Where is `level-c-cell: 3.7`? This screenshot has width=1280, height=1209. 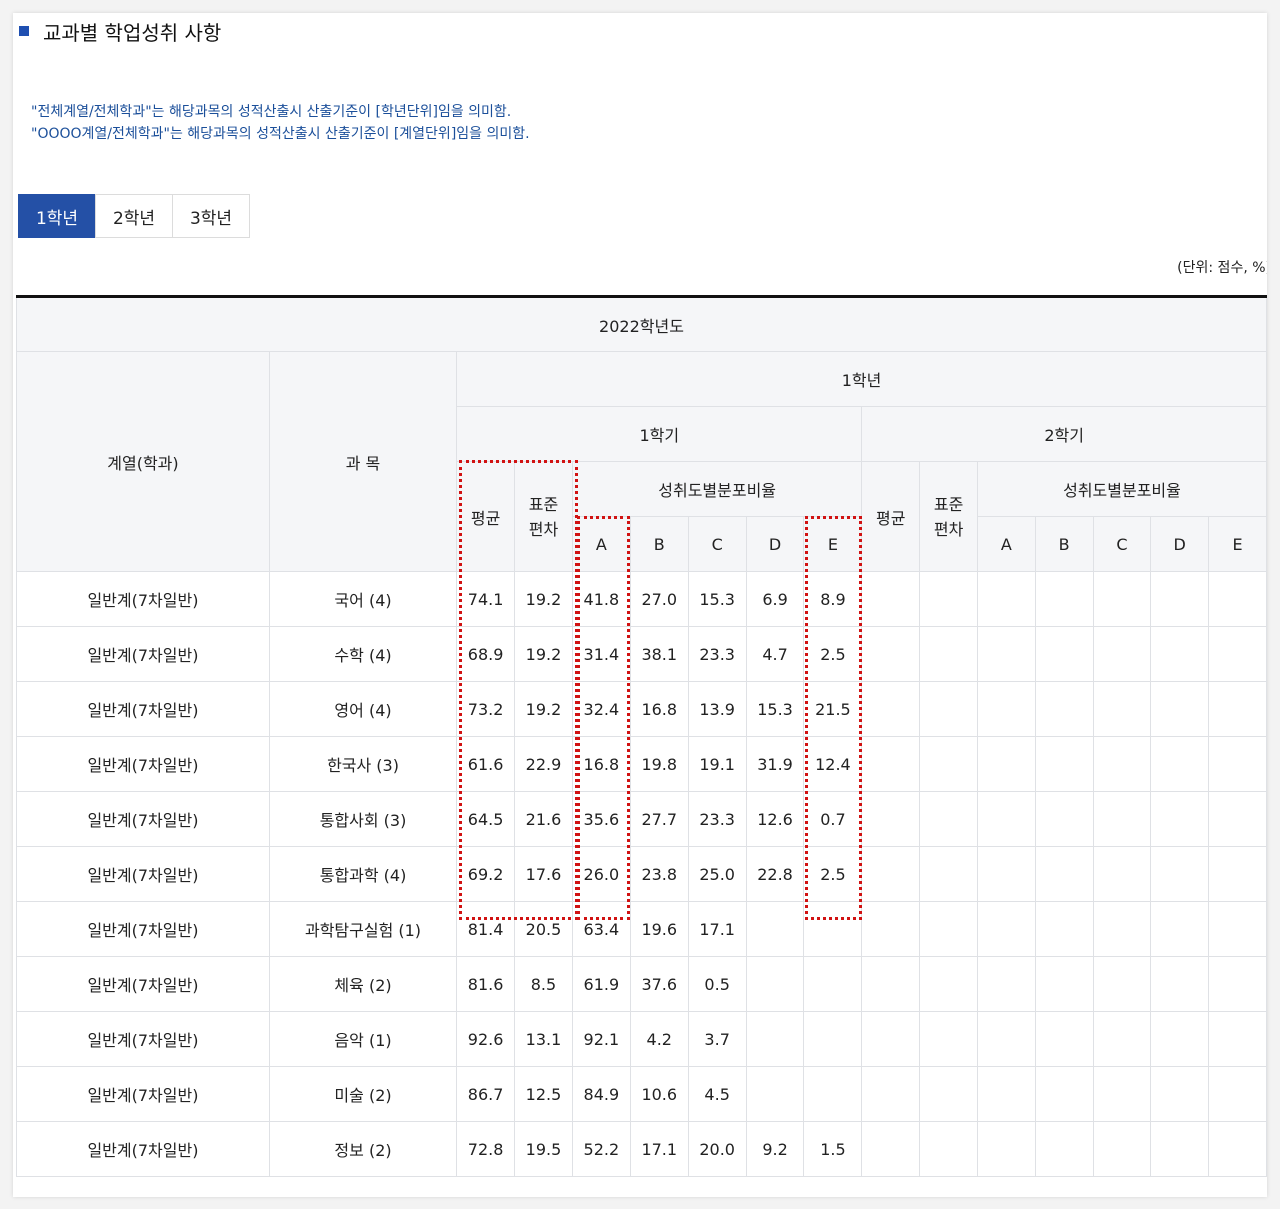 level-c-cell: 3.7 is located at coordinates (717, 1039).